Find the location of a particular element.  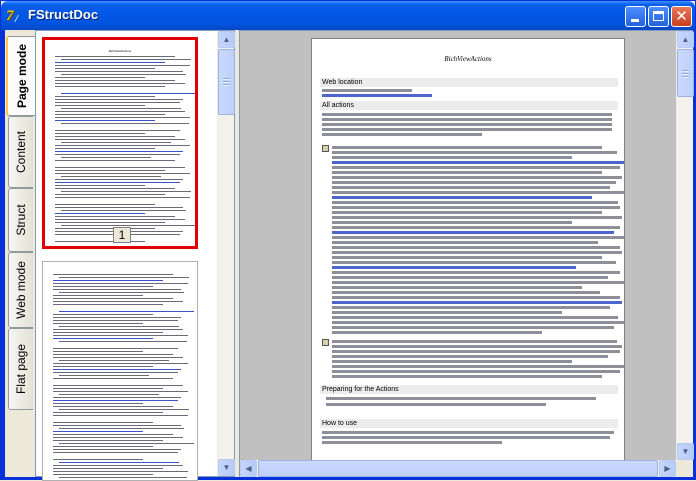

tab-web-mode: Web mode is located at coordinates (20, 290).